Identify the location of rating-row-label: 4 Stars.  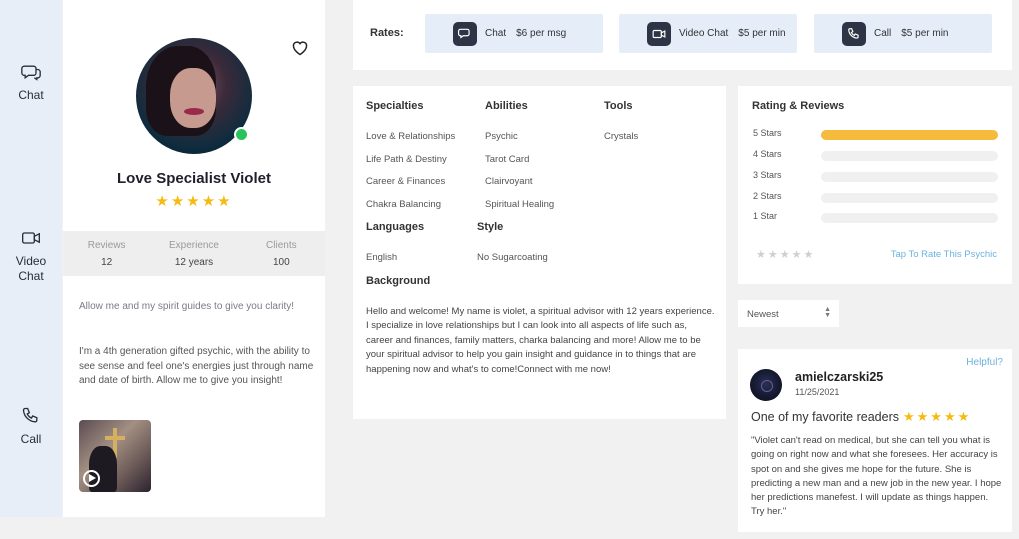
(767, 154).